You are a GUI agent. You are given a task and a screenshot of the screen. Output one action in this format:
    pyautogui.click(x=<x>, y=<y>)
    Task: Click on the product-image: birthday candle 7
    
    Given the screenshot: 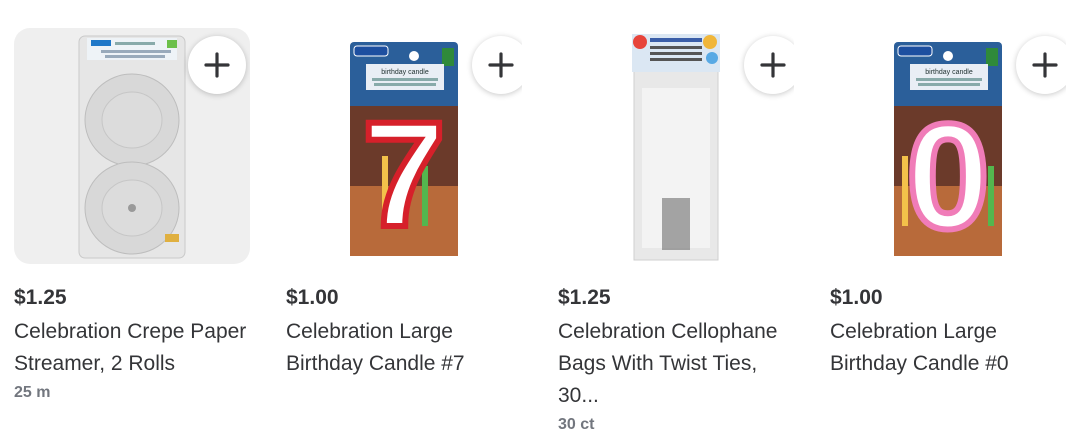 What is the action you would take?
    pyautogui.click(x=404, y=146)
    